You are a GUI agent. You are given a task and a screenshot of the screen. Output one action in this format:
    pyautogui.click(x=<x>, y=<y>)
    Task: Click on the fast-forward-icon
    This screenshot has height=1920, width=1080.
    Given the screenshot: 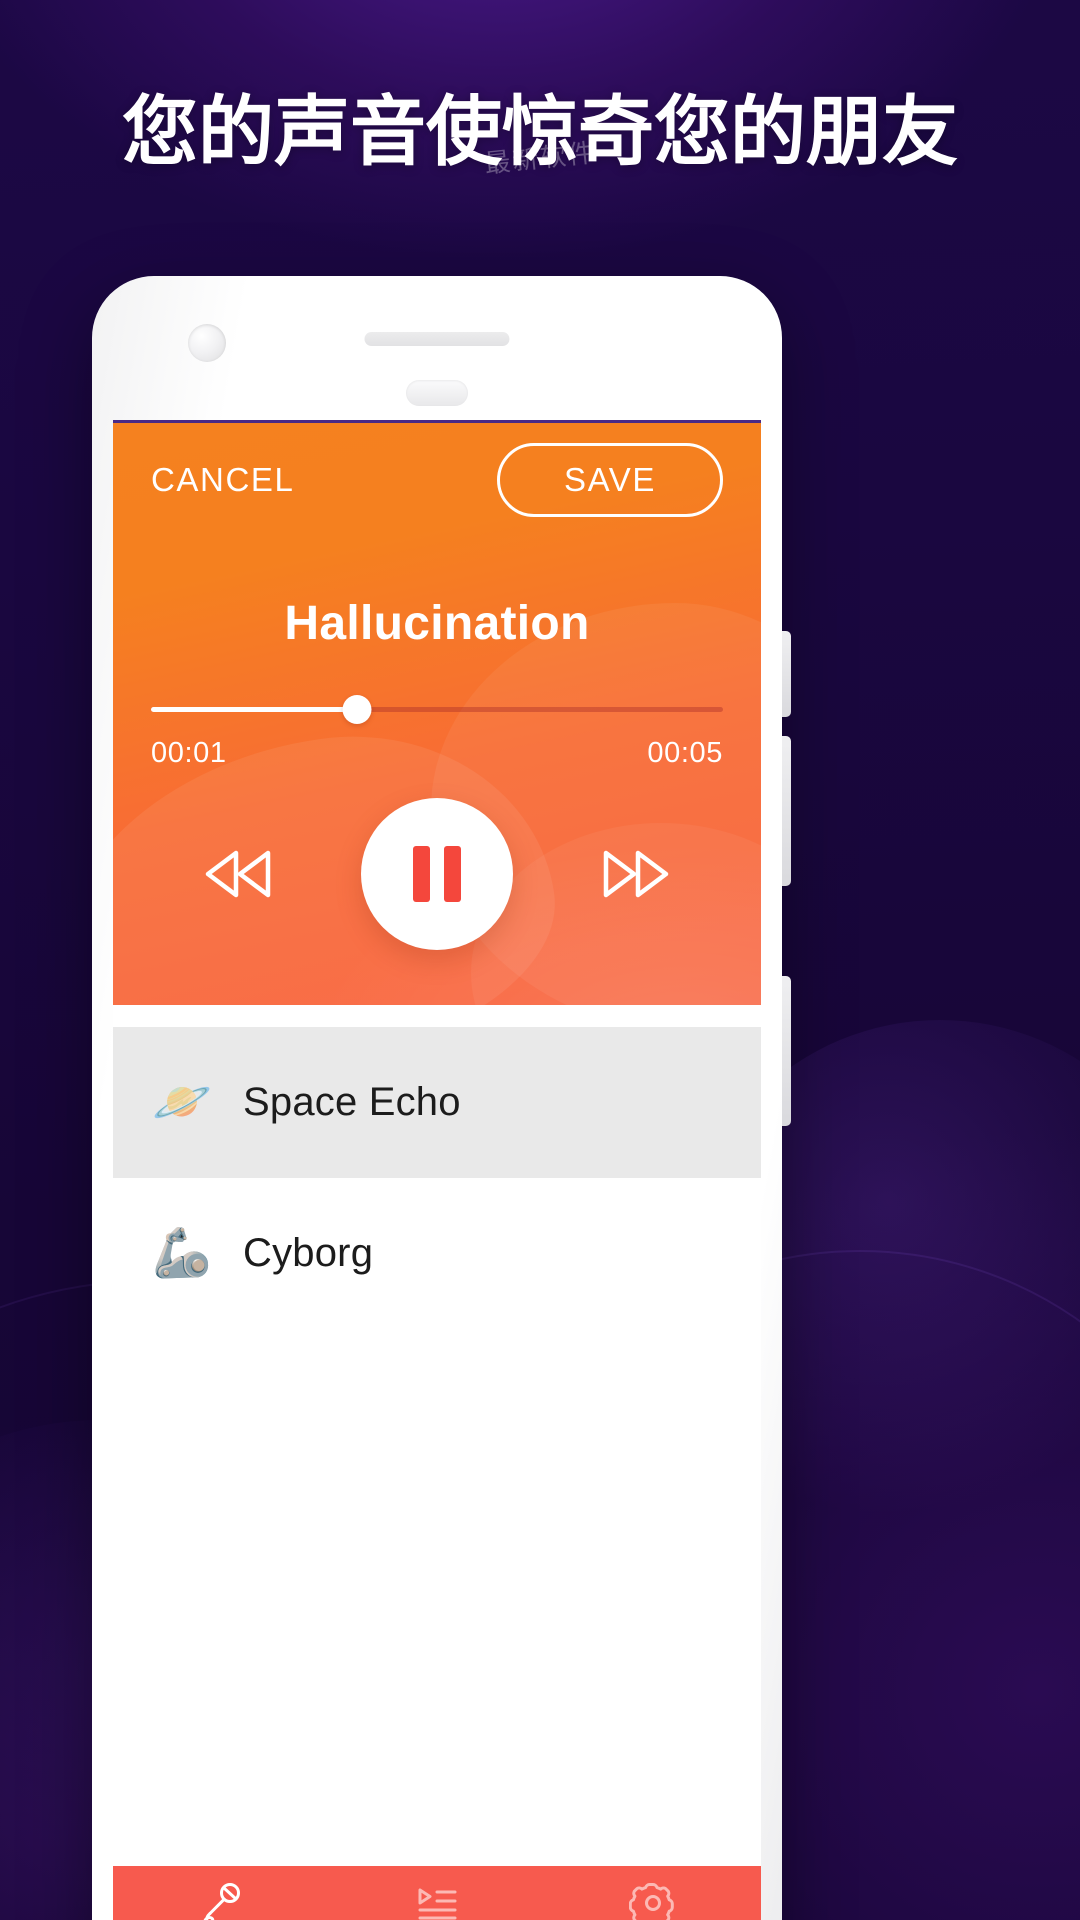 What is the action you would take?
    pyautogui.click(x=636, y=874)
    